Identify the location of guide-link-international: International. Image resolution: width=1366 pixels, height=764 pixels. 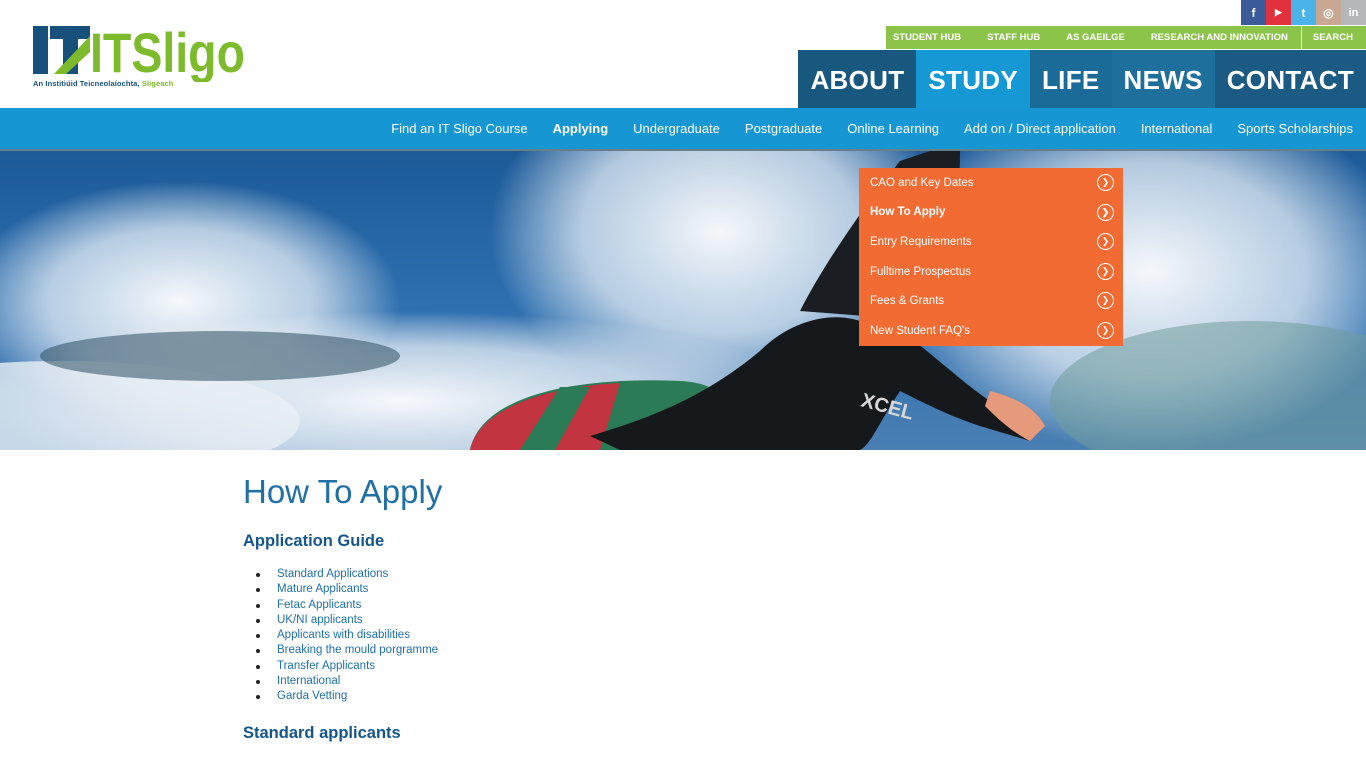
(340, 681).